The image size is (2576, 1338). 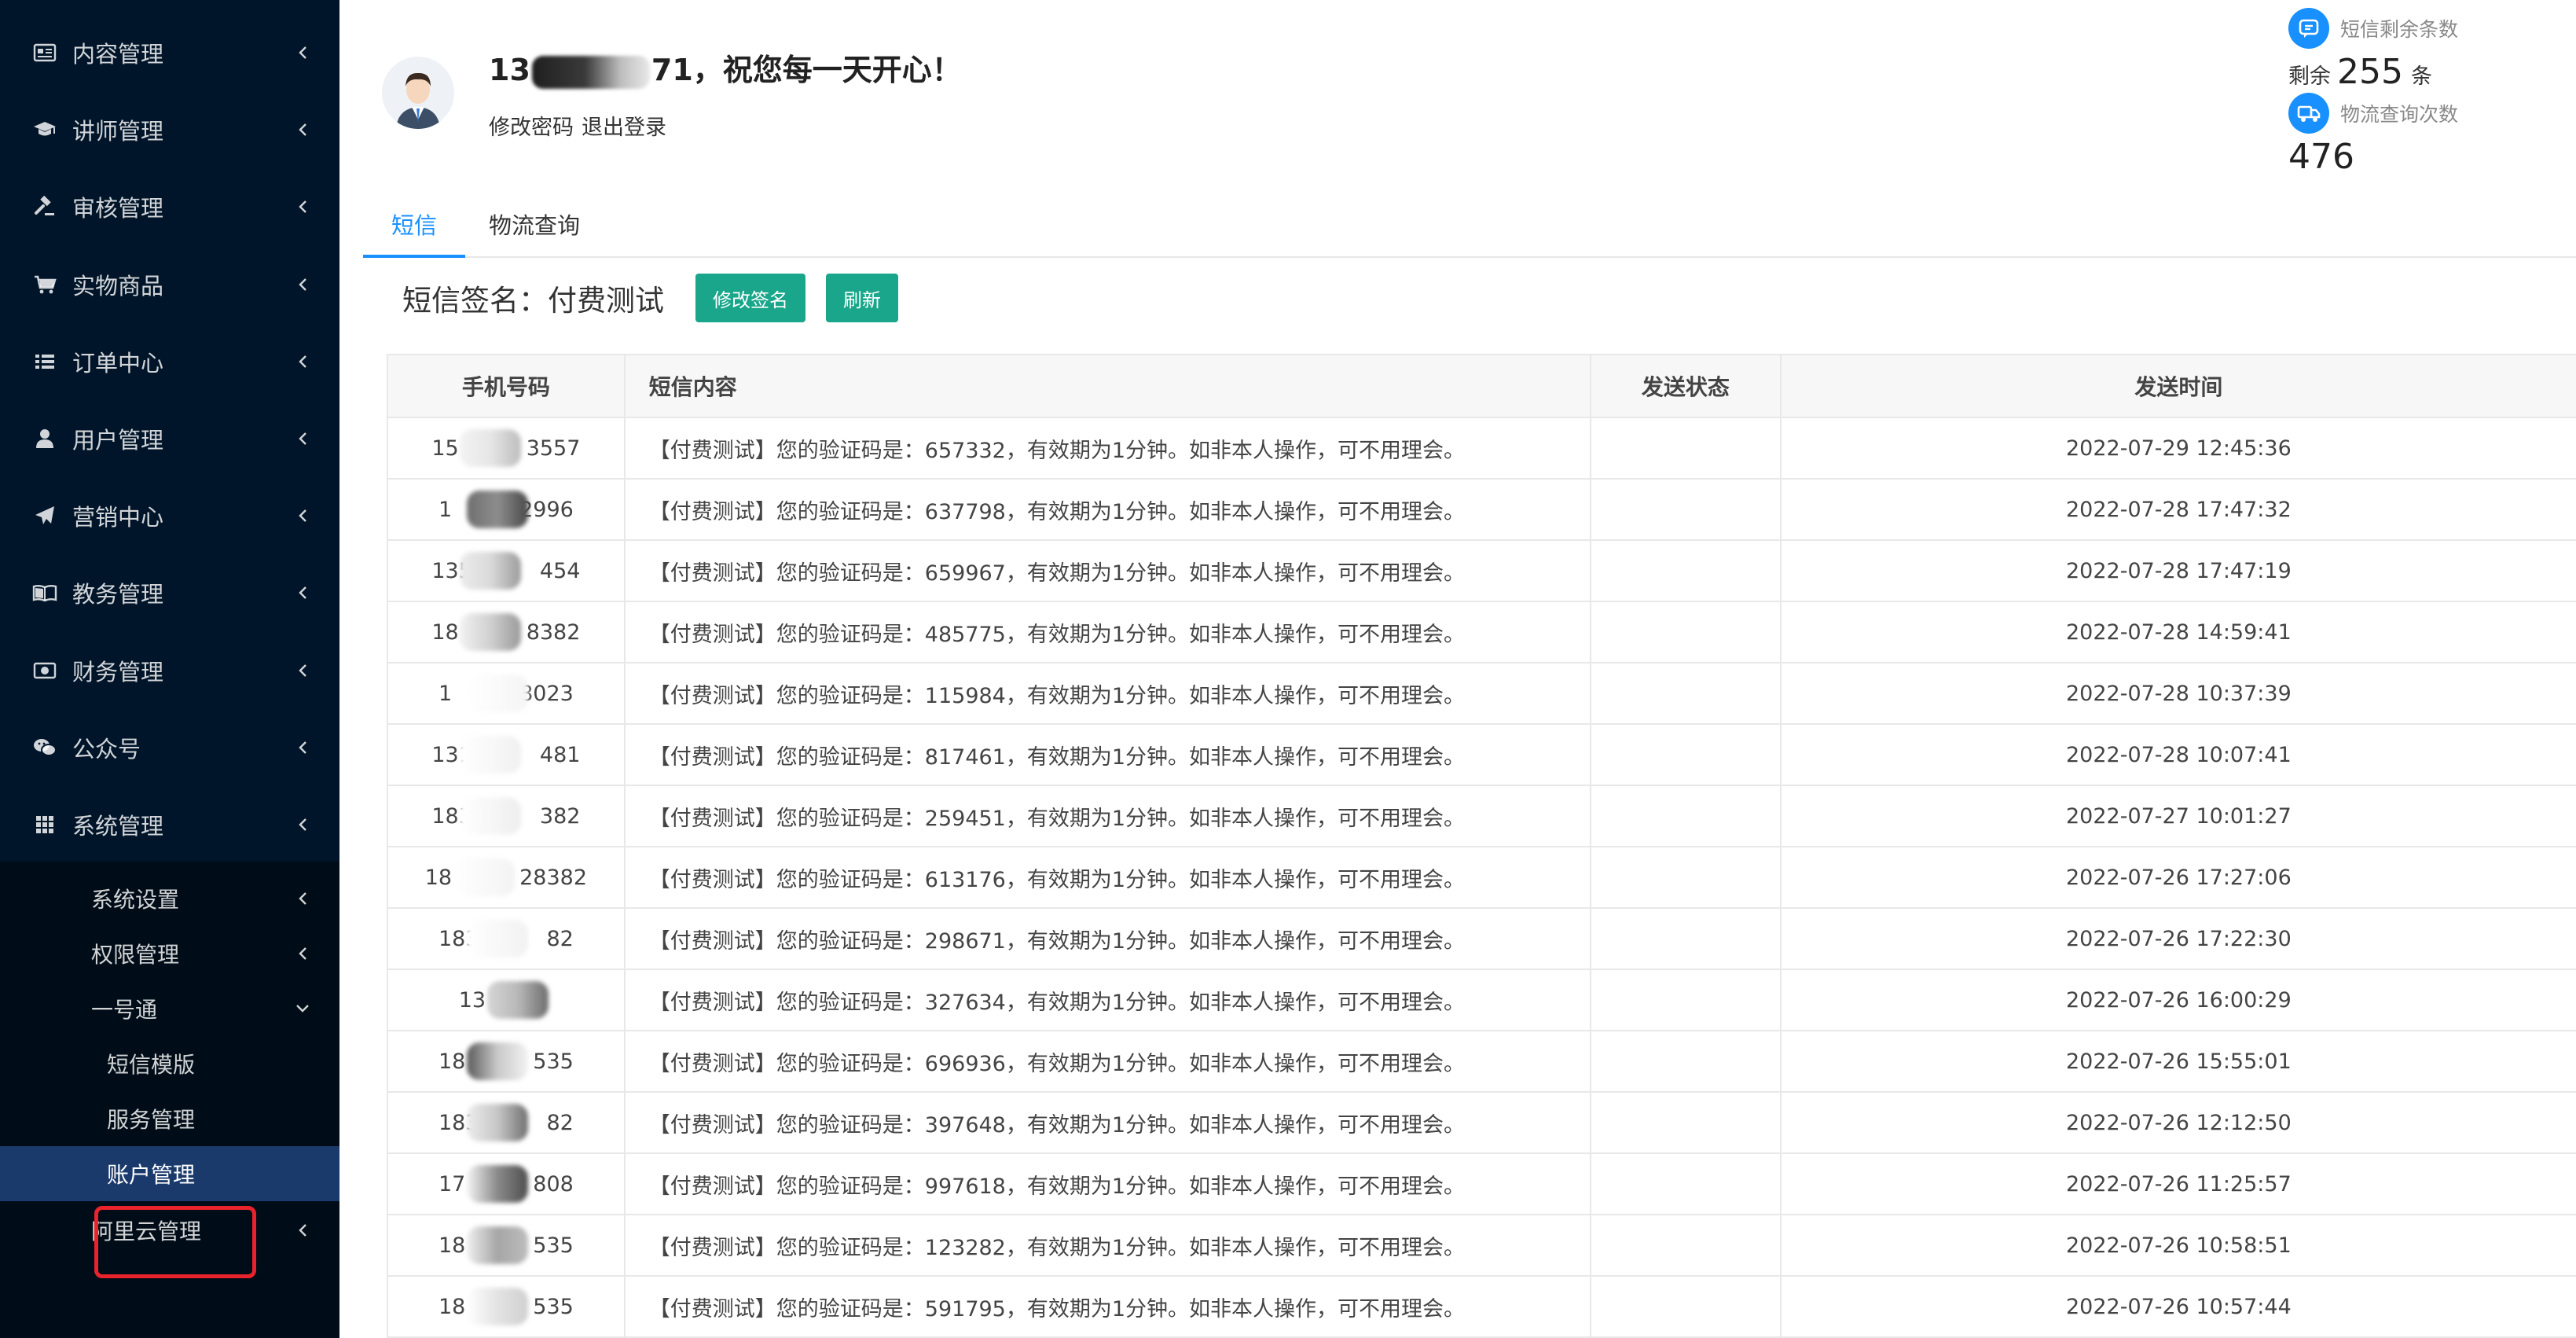 What do you see at coordinates (135, 955) in the screenshot?
I see `submenu-item-label: 权限管理` at bounding box center [135, 955].